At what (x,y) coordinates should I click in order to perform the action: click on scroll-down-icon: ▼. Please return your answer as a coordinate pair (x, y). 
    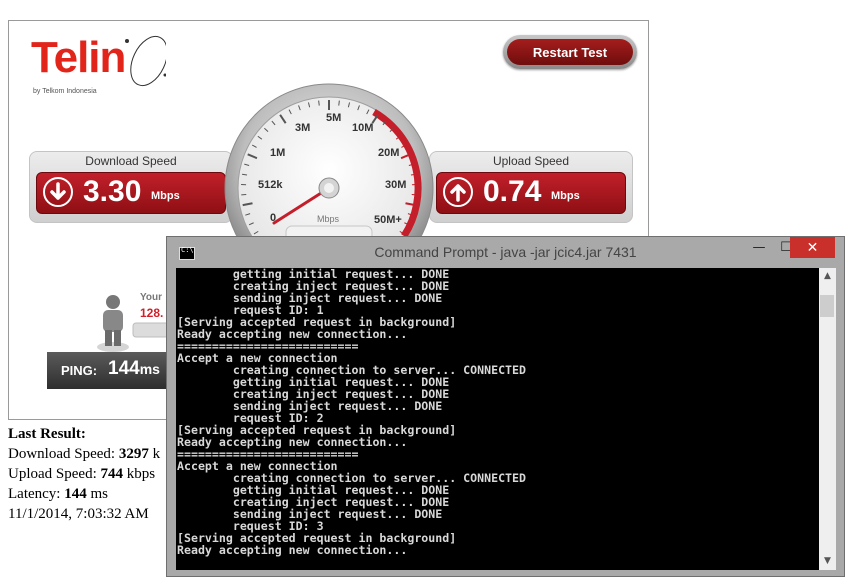
    Looking at the image, I should click on (827, 561).